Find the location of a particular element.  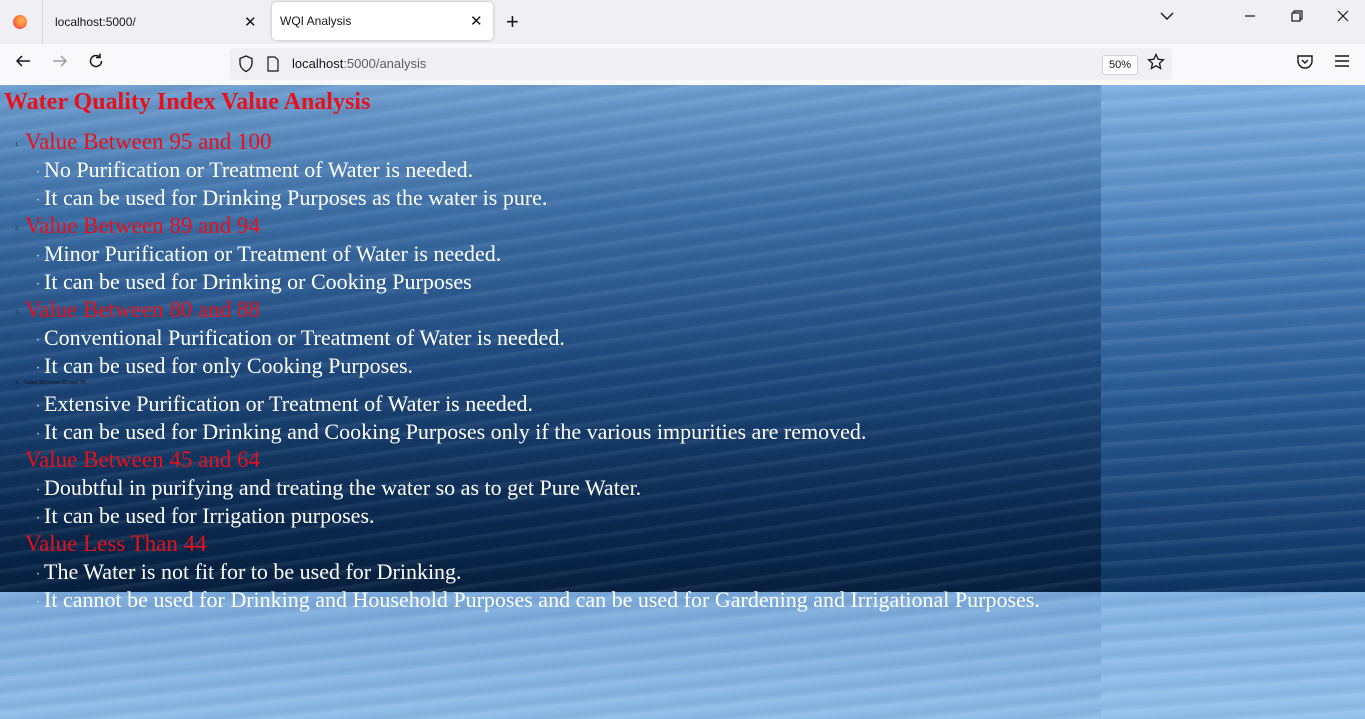

tab-localhost: localhost:5000/ ✕ is located at coordinates (135, 22).